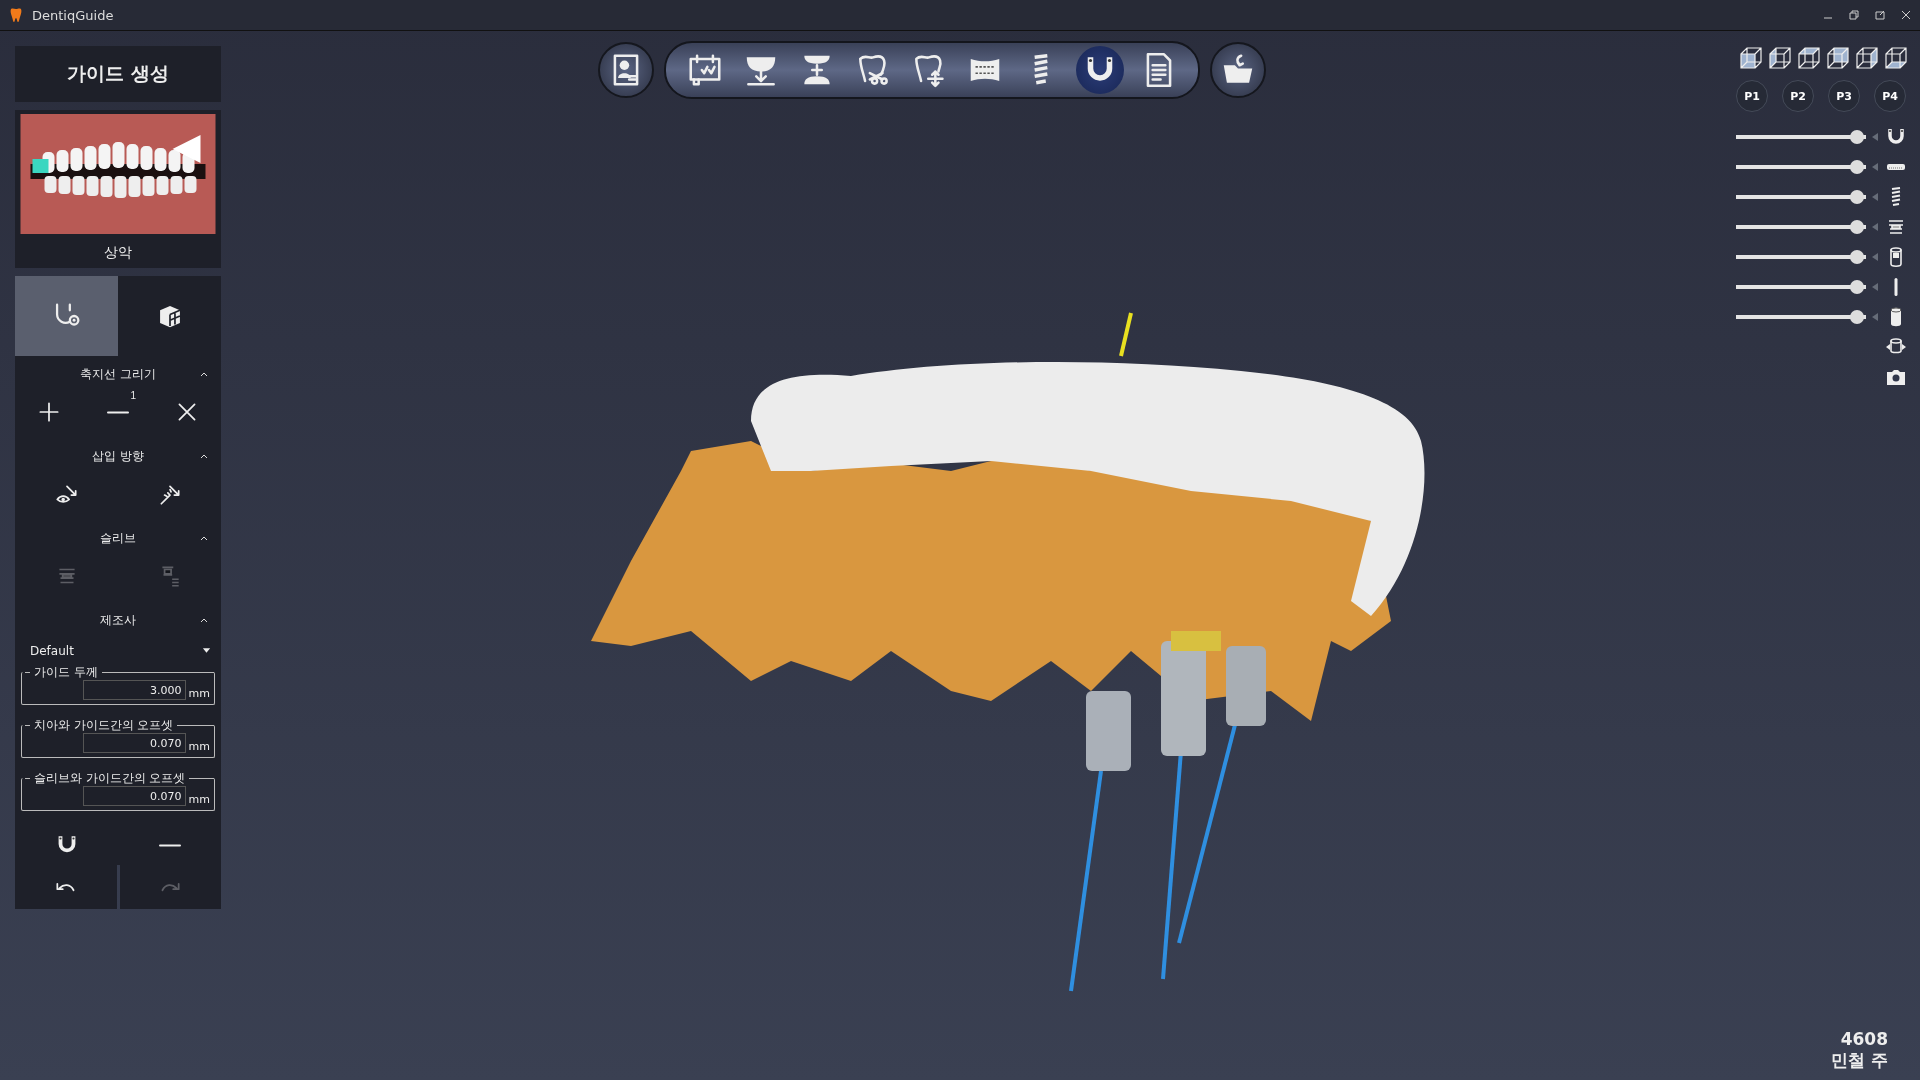 Image resolution: width=1920 pixels, height=1080 pixels. What do you see at coordinates (118, 74) in the screenshot?
I see `panel-title: 가이드 생성` at bounding box center [118, 74].